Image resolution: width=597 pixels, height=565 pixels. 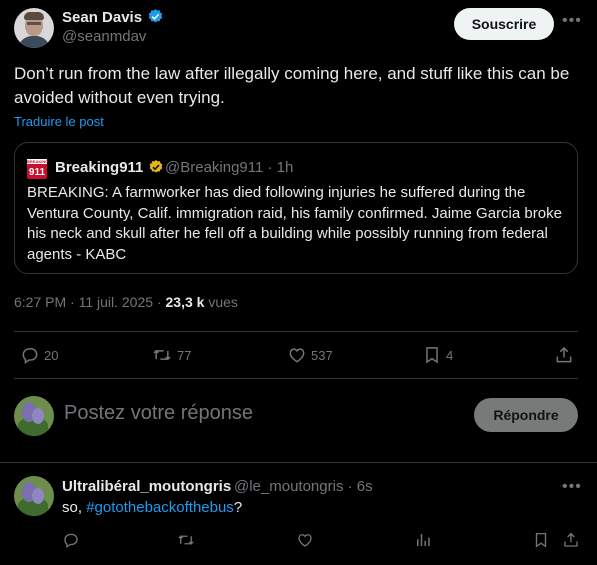 I want to click on quoted-author-name: Breaking911, so click(x=109, y=169).